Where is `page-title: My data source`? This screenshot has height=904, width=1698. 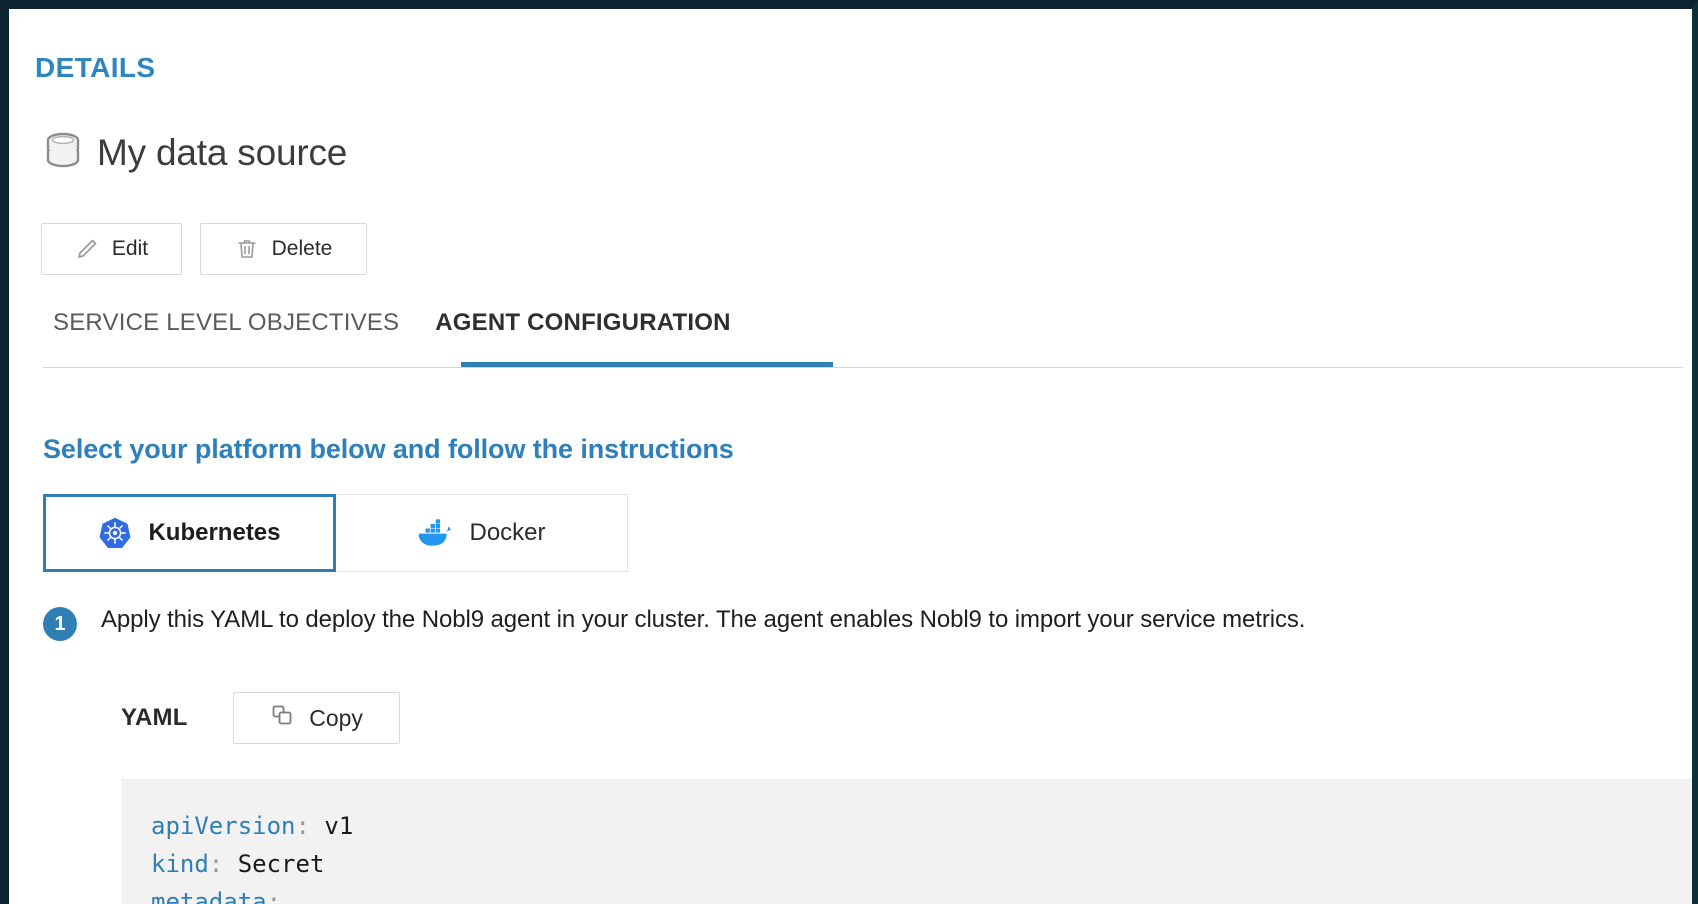 page-title: My data source is located at coordinates (222, 152).